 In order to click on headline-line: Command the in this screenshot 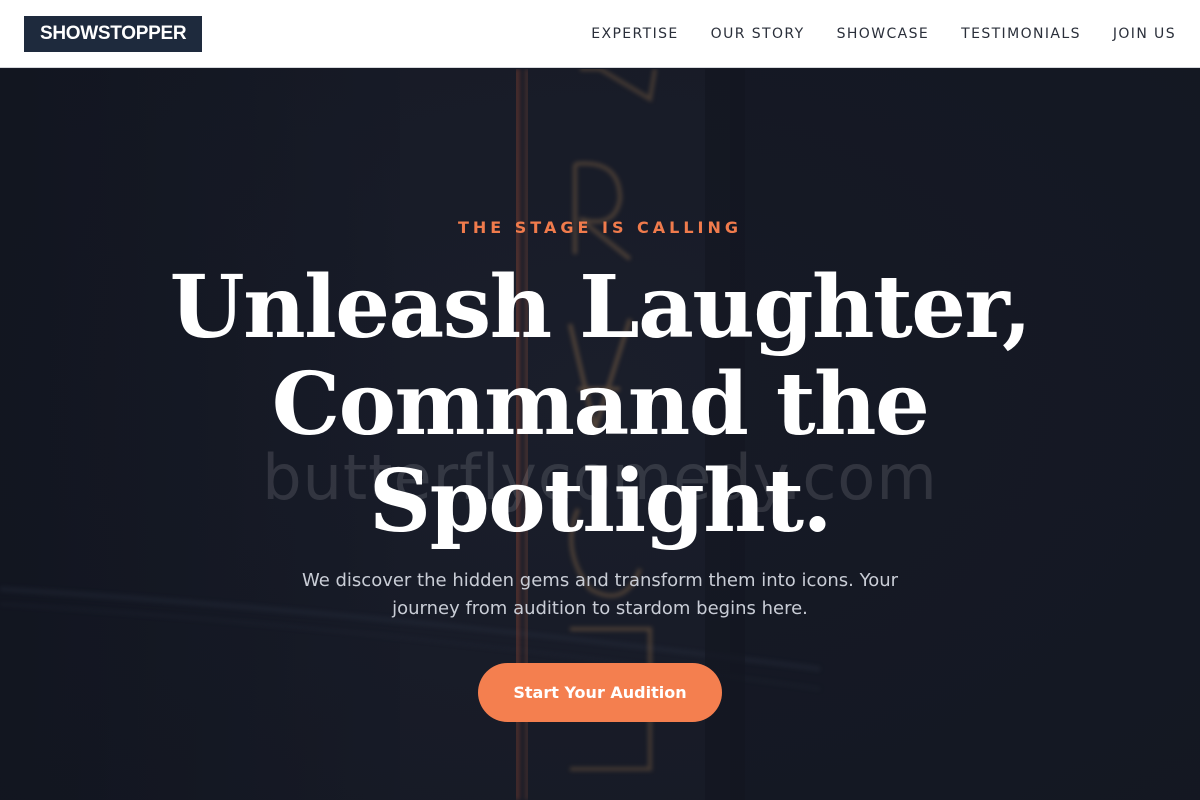, I will do `click(600, 404)`.